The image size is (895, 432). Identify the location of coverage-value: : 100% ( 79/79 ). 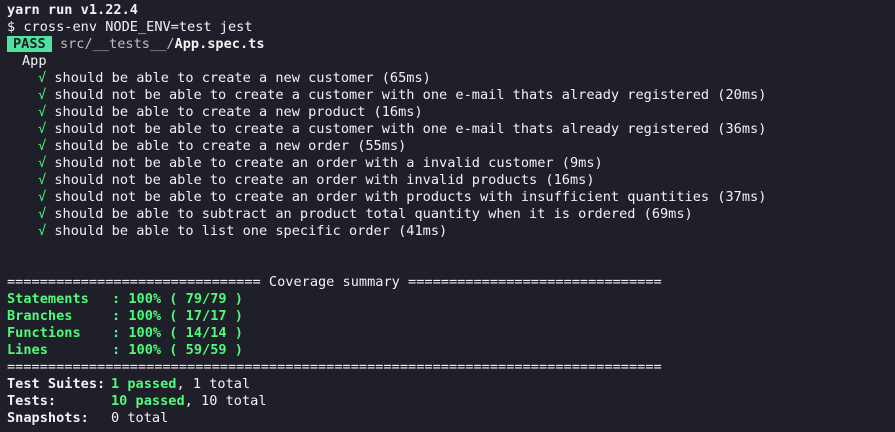
(177, 299).